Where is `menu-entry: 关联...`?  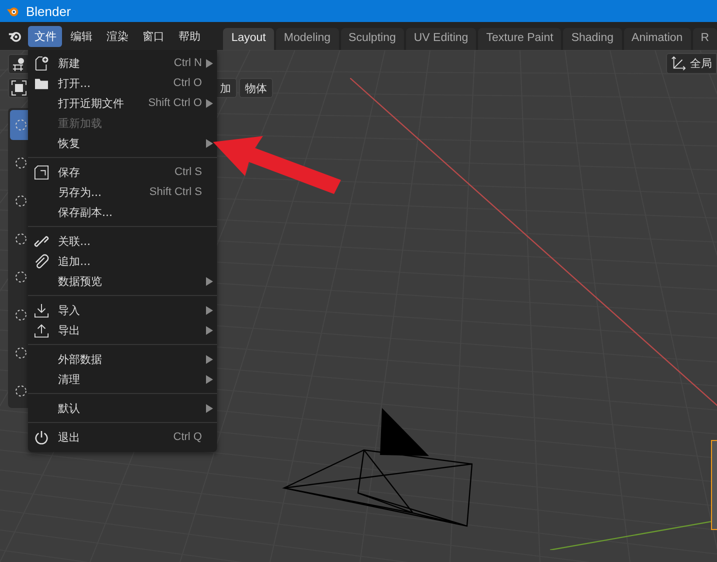 menu-entry: 关联... is located at coordinates (122, 241).